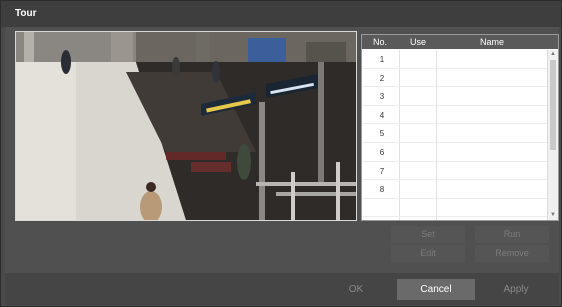  What do you see at coordinates (455, 171) in the screenshot?
I see `table-row: 7` at bounding box center [455, 171].